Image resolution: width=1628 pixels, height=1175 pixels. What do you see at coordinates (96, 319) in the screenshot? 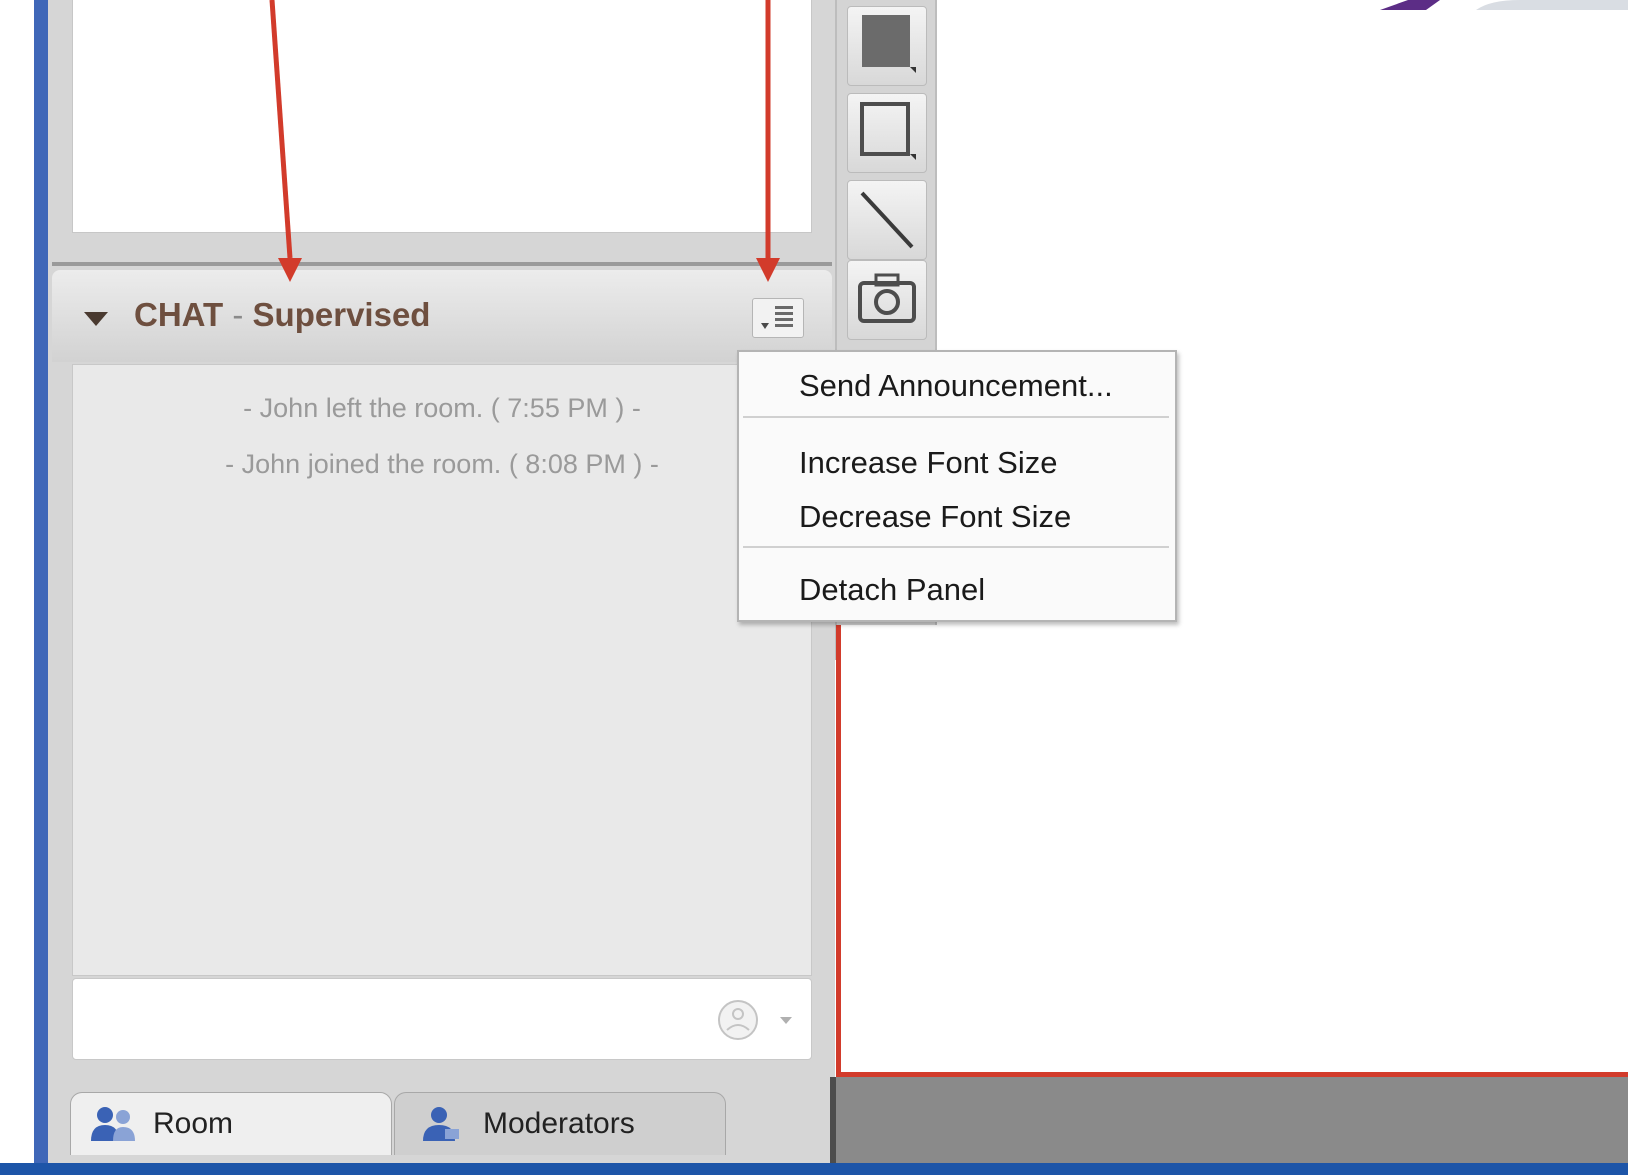
I see `collapse-arrow-icon` at bounding box center [96, 319].